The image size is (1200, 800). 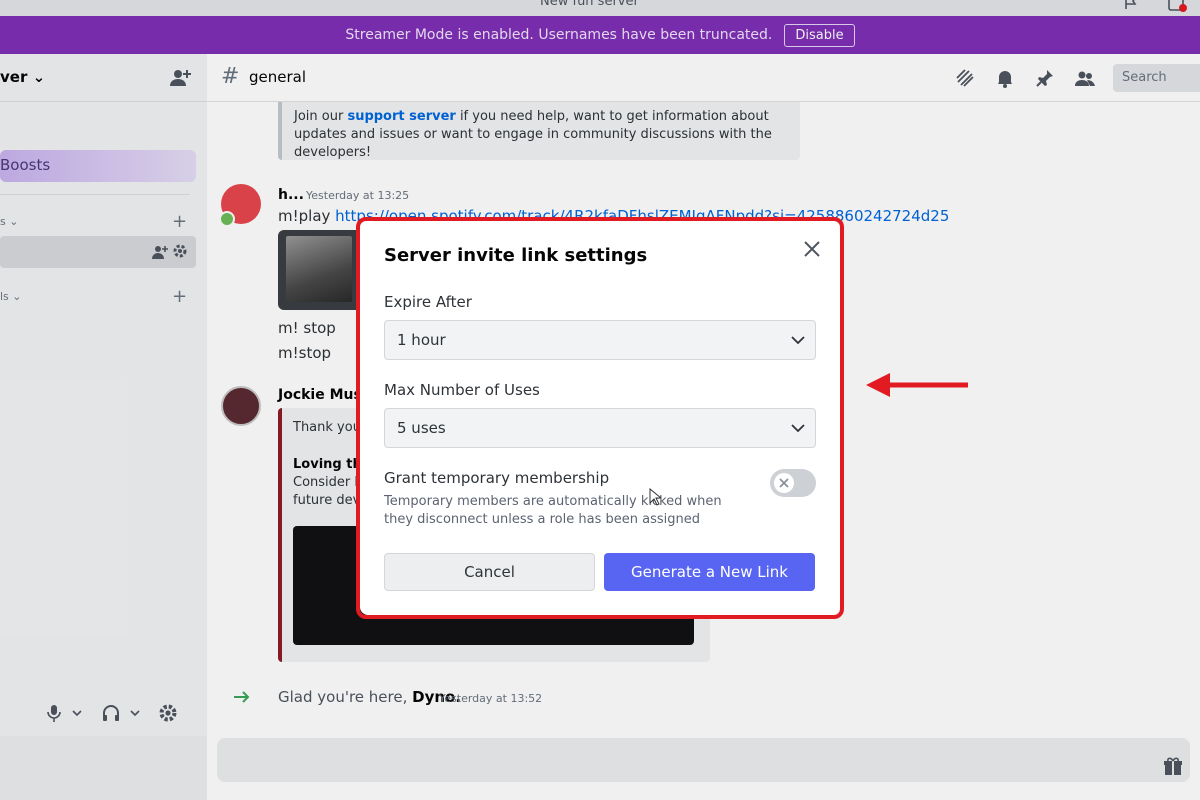 I want to click on temporary-membership-label: Grant temporary membership, so click(x=497, y=478).